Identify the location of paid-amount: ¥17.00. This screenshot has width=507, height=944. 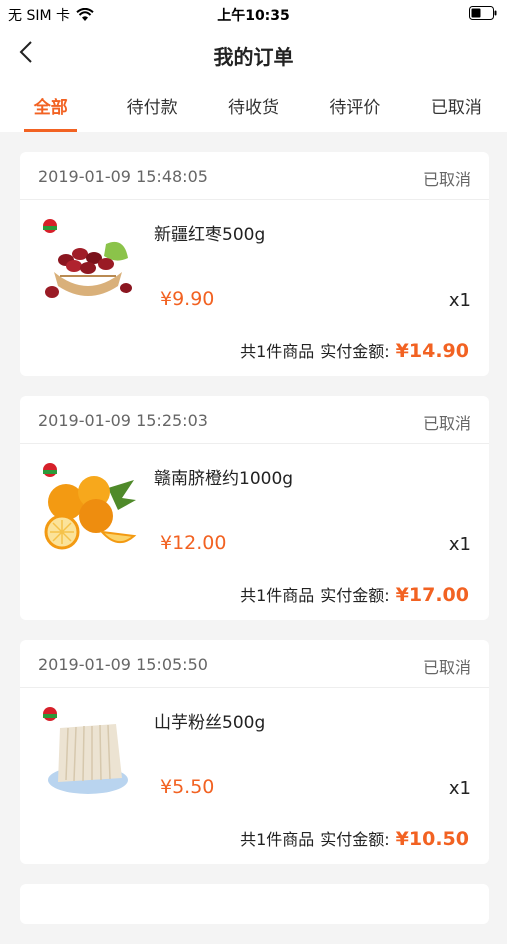
(432, 595).